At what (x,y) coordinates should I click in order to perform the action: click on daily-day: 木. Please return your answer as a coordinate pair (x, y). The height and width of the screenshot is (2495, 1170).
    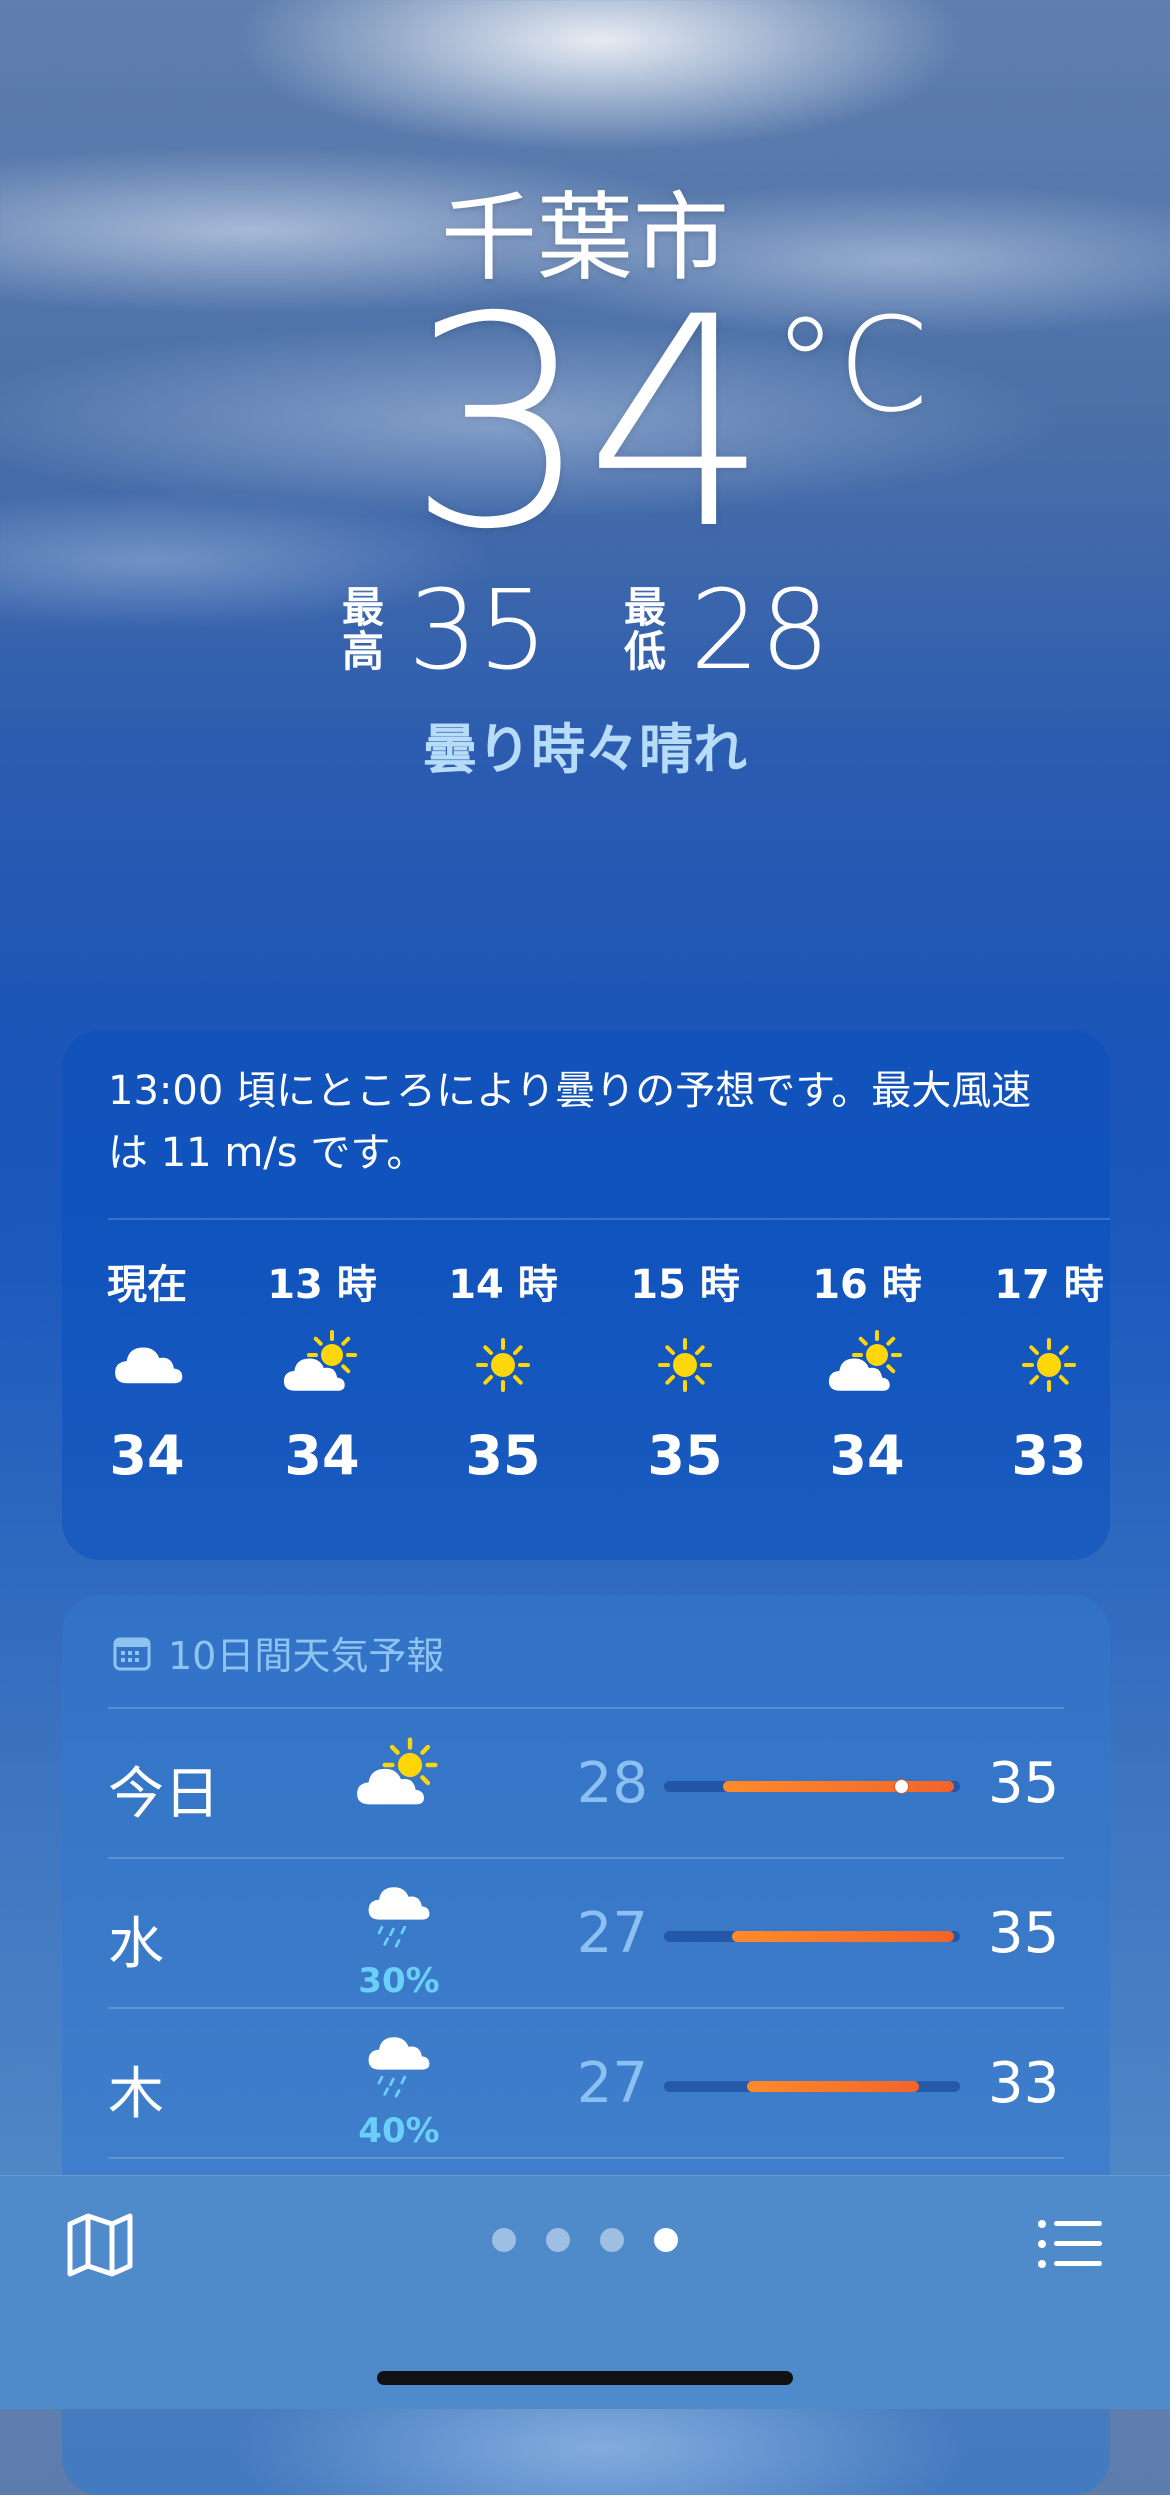
    Looking at the image, I should click on (136, 2094).